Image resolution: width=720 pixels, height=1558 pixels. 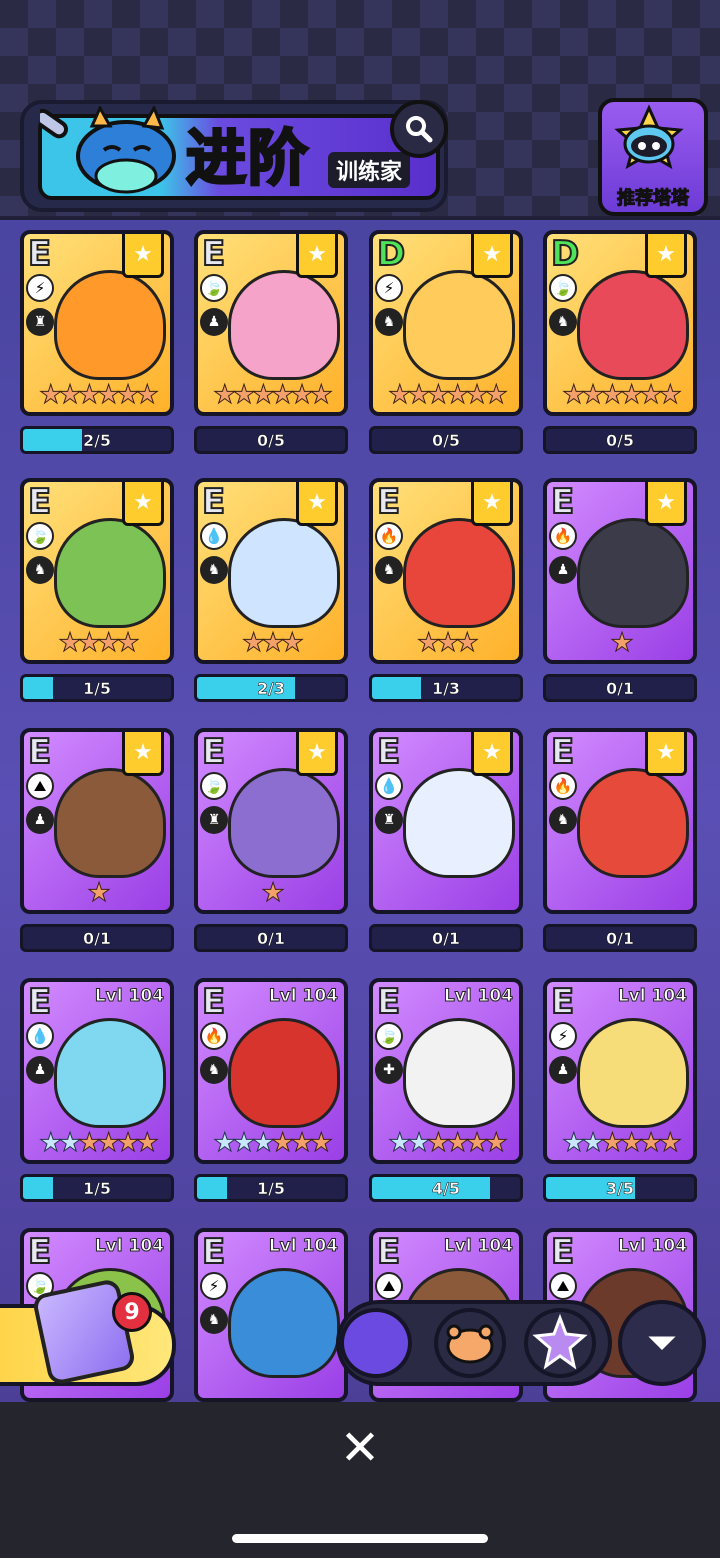 What do you see at coordinates (132, 1312) in the screenshot?
I see `chest-count-badge: 9` at bounding box center [132, 1312].